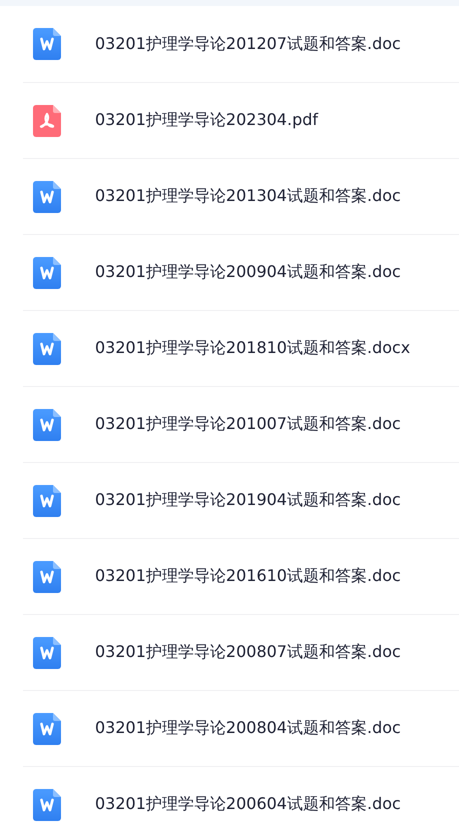 Image resolution: width=459 pixels, height=834 pixels. What do you see at coordinates (248, 728) in the screenshot?
I see `file-name: 03201护理学导论200804试题和答案.doc` at bounding box center [248, 728].